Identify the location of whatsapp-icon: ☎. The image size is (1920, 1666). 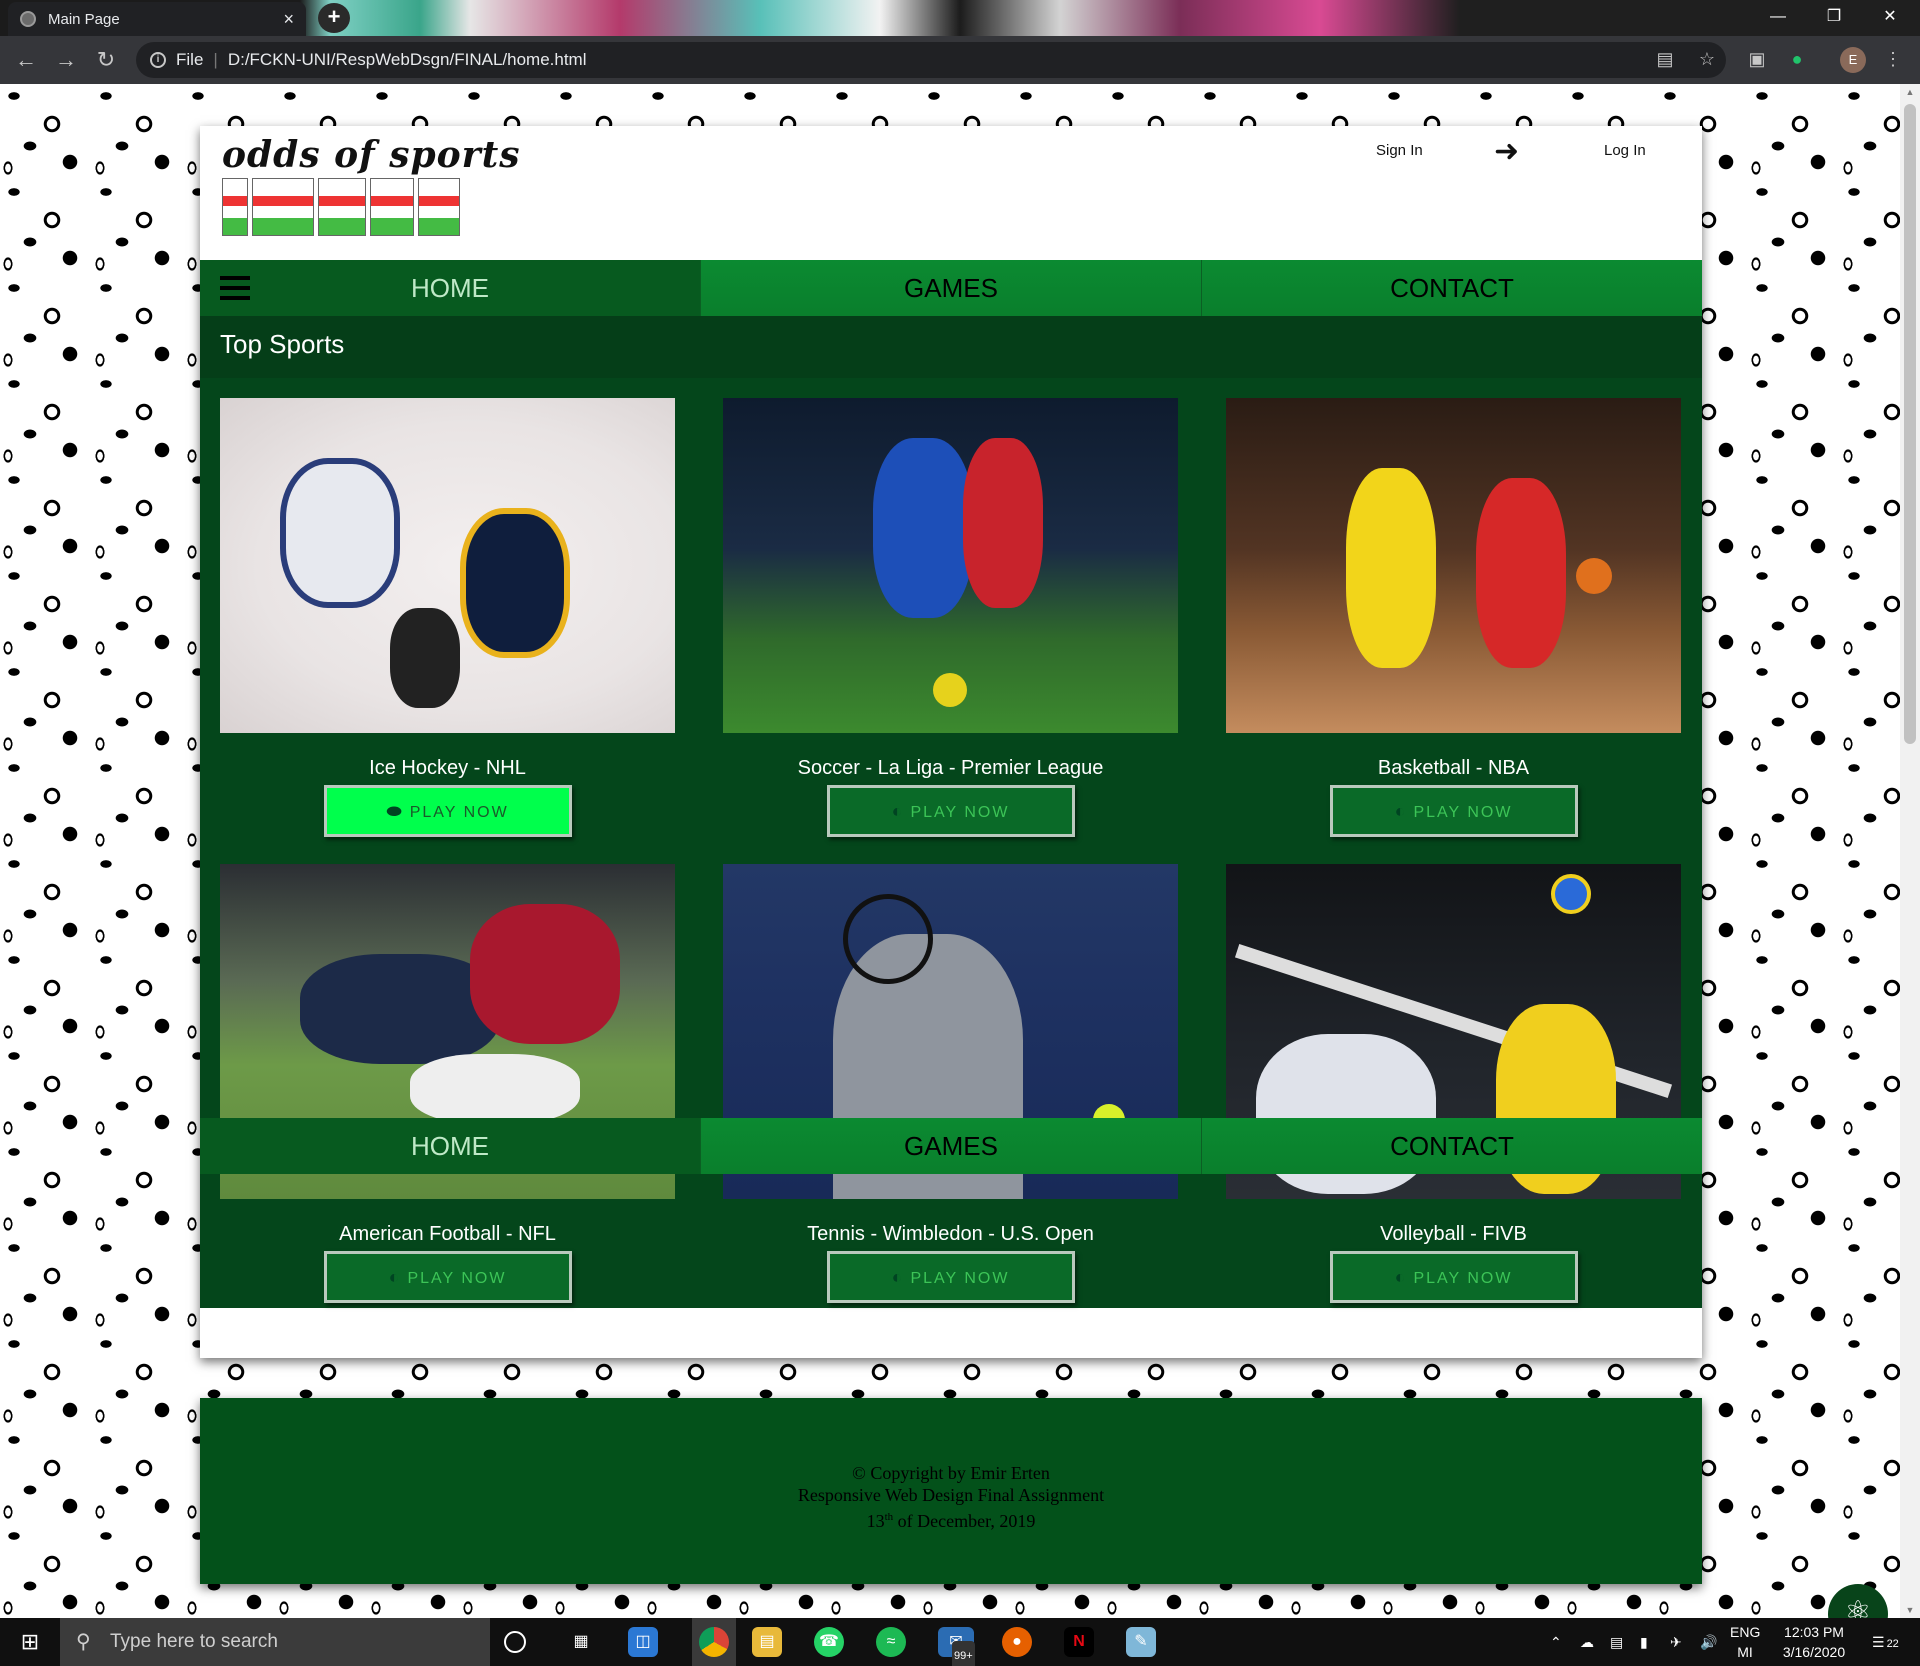
(829, 1642).